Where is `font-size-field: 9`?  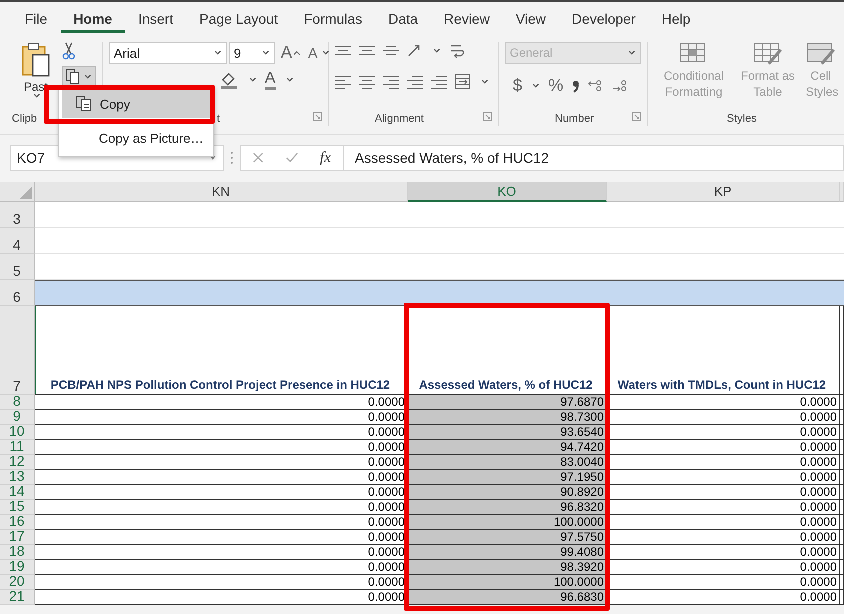
font-size-field: 9 is located at coordinates (252, 53).